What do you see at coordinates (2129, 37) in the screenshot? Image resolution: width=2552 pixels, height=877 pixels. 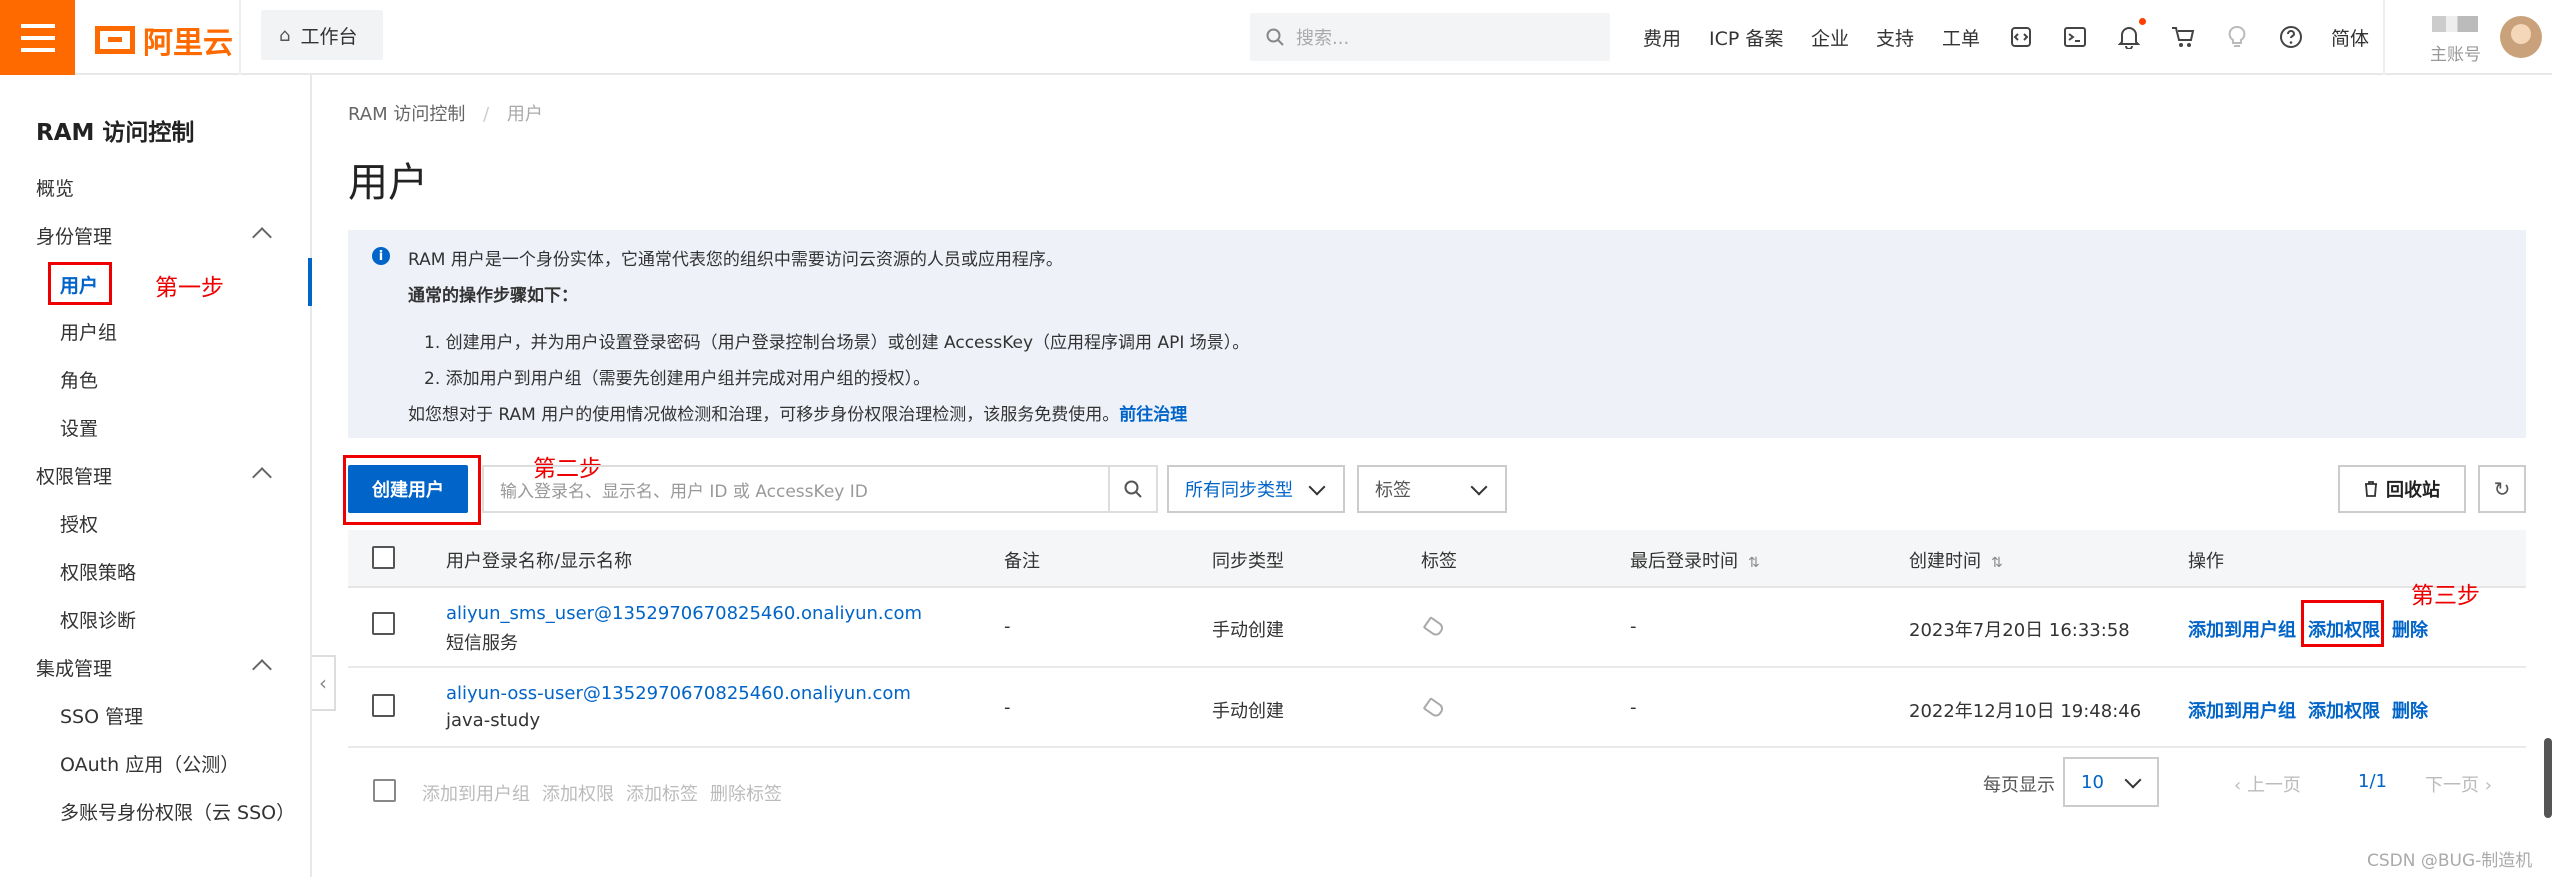 I see `bell-icon` at bounding box center [2129, 37].